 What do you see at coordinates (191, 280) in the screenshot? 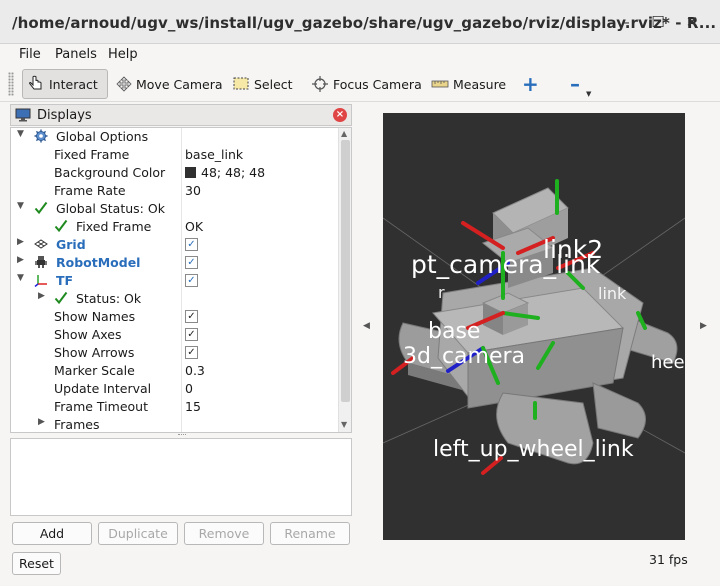
I see `tf-enabled-checkbox: ✓` at bounding box center [191, 280].